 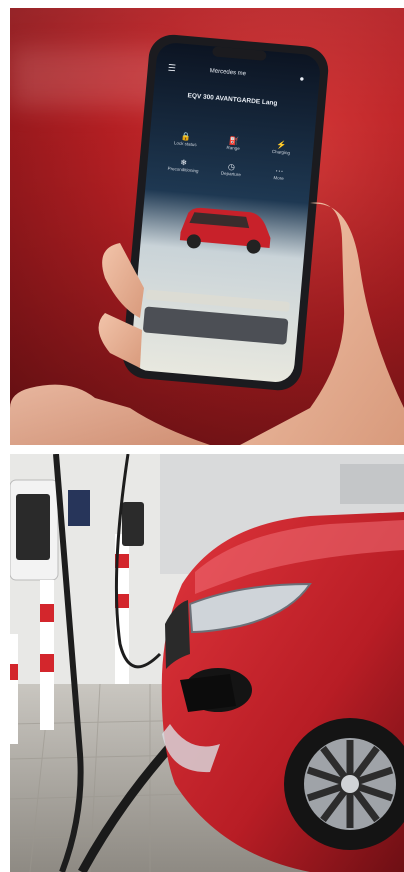 I want to click on tile-preconditioning: ❄ Preconditioning, so click(x=183, y=165).